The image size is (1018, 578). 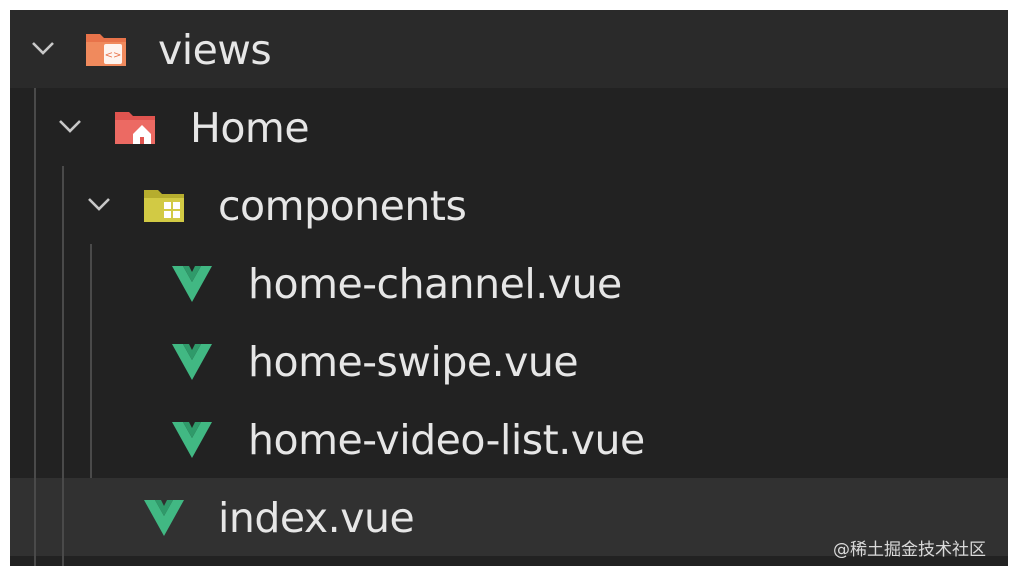 What do you see at coordinates (446, 440) in the screenshot?
I see `tree-item-label: home-video-list.vue` at bounding box center [446, 440].